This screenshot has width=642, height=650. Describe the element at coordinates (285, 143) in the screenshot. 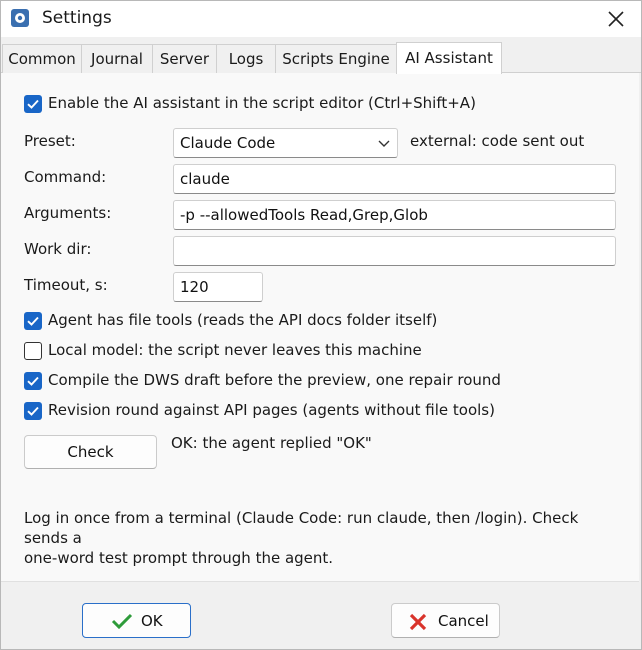

I see `preset-select: Claude Code` at that location.